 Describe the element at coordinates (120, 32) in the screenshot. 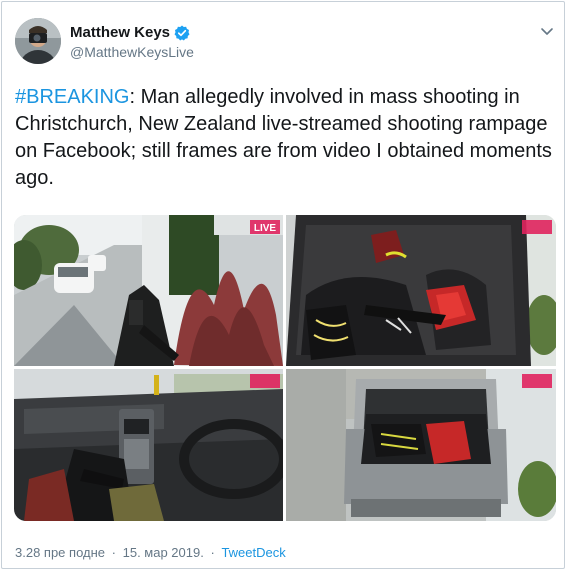

I see `author-name: Matthew Keys` at that location.